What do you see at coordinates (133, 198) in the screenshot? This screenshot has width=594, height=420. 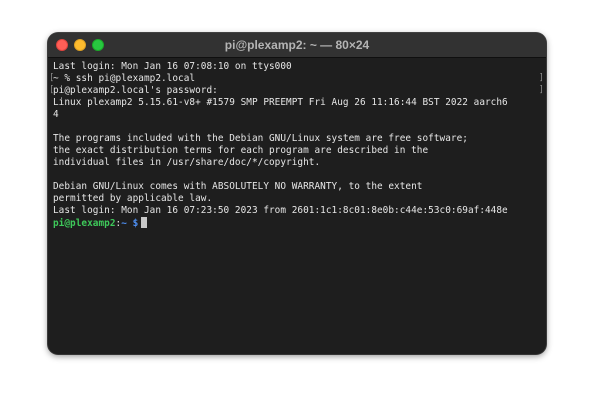 I see `output-line: permitted by applicable law.` at bounding box center [133, 198].